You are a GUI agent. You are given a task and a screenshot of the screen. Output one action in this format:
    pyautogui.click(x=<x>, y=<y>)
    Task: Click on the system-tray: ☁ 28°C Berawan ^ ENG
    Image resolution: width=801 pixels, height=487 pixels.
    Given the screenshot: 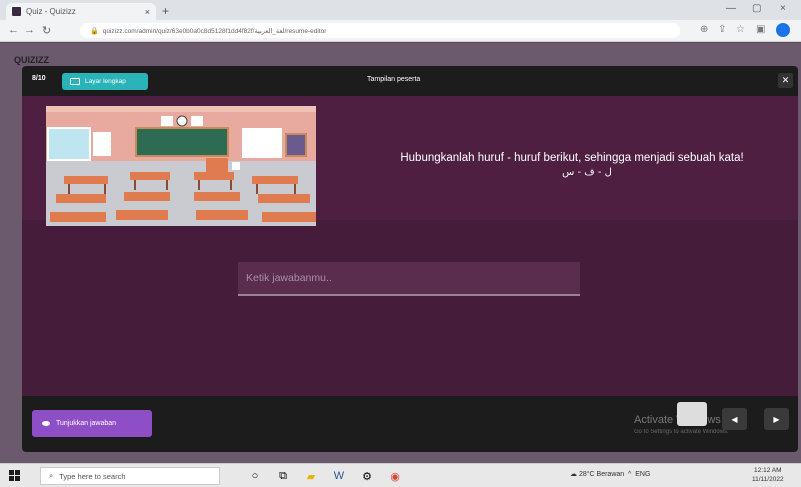 What is the action you would take?
    pyautogui.click(x=610, y=474)
    